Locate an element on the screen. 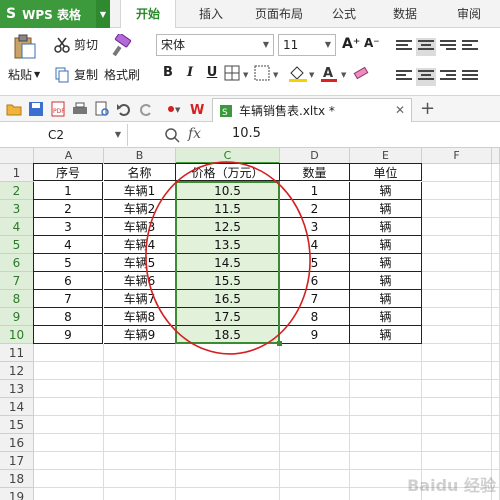 The height and width of the screenshot is (500, 500). row-header-4: 4 is located at coordinates (17, 227).